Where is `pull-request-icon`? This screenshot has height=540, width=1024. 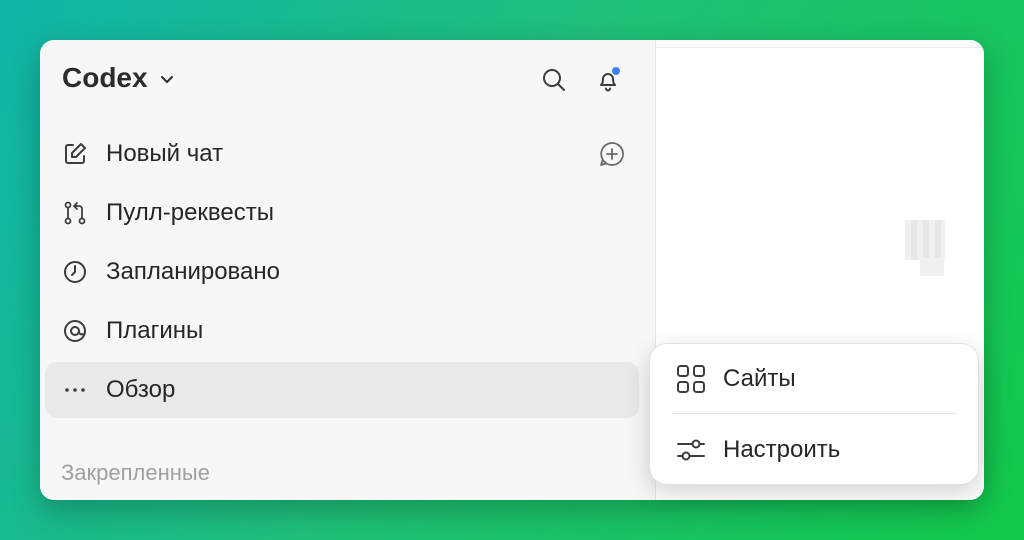
pull-request-icon is located at coordinates (75, 213).